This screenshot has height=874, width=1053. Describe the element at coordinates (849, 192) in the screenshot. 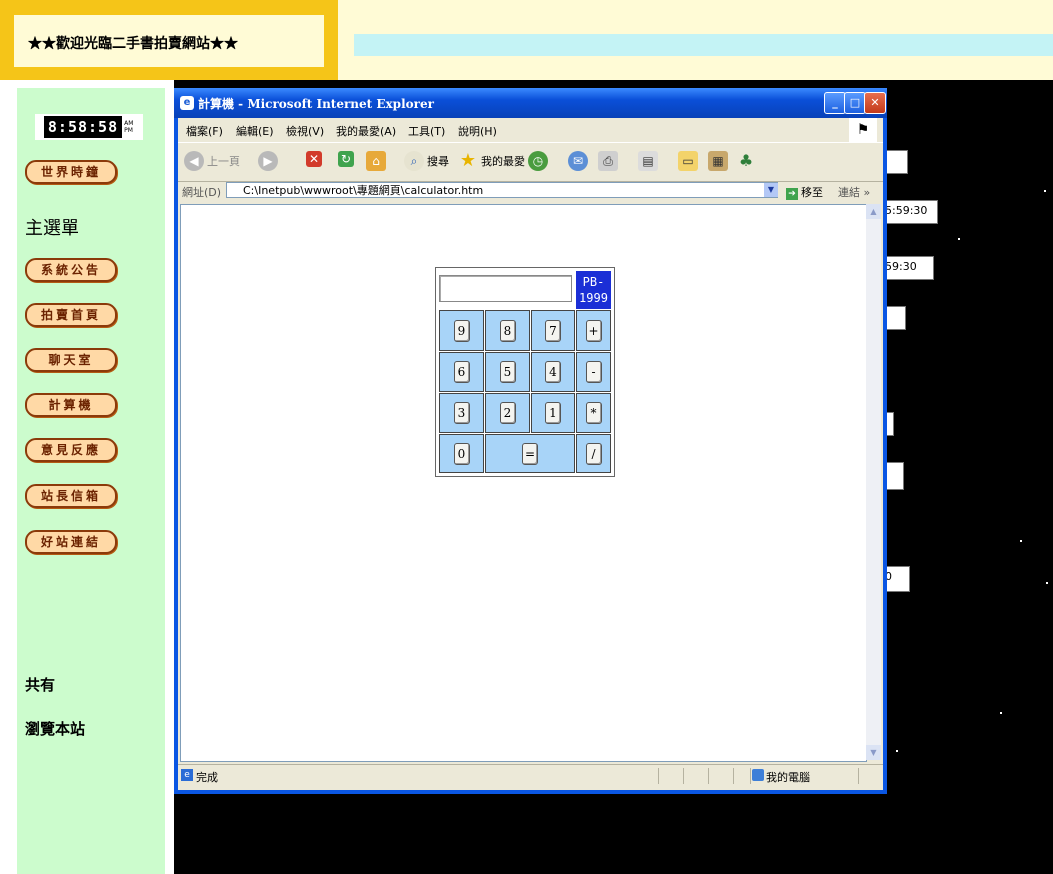

I see `links-label: 連結` at that location.